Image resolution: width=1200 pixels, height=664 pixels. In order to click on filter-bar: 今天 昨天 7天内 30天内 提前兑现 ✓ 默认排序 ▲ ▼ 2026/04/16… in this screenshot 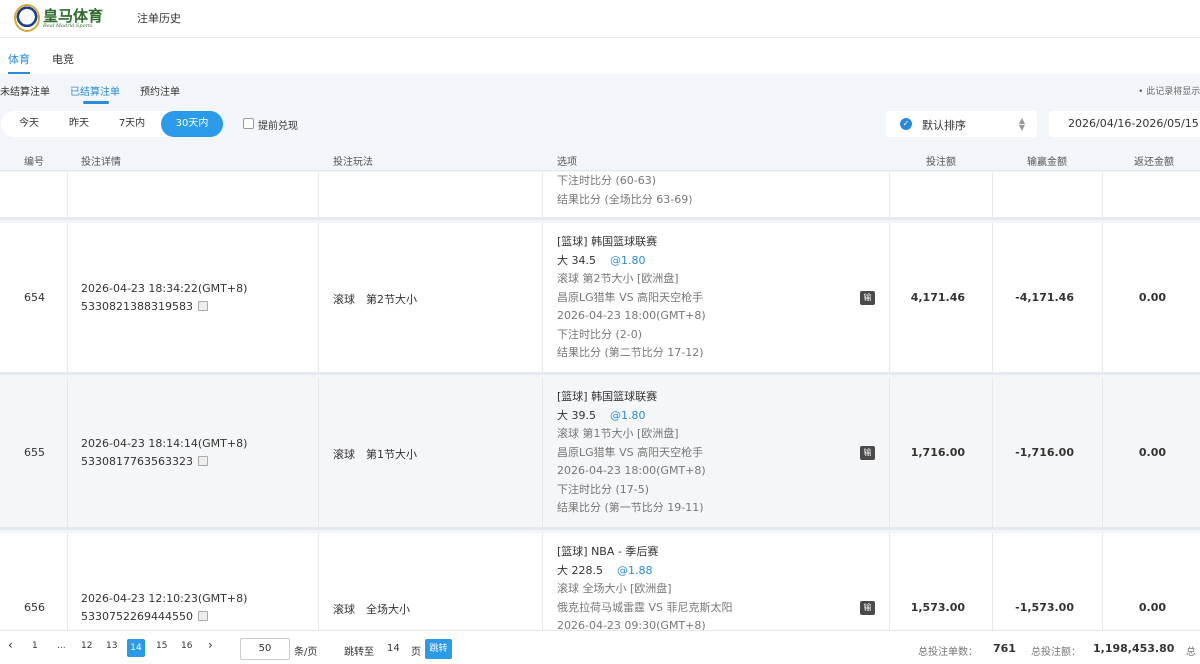, I will do `click(600, 126)`.